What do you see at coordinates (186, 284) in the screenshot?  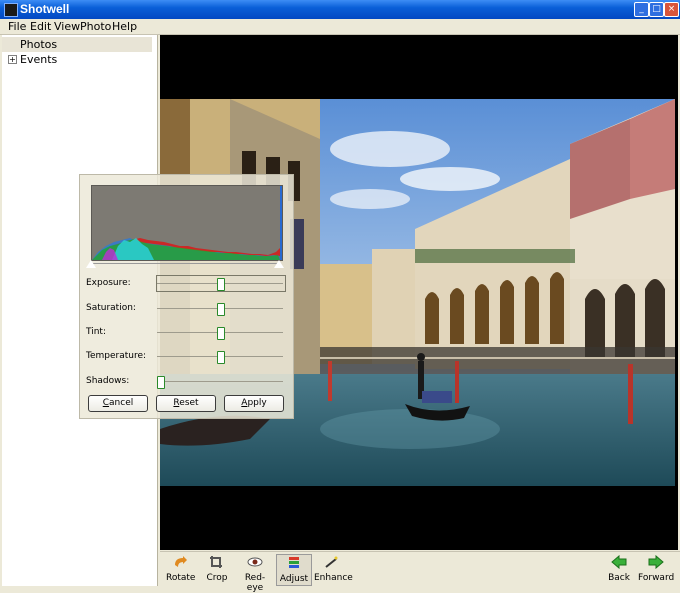 I see `exposure-slider-row: Exposure:` at bounding box center [186, 284].